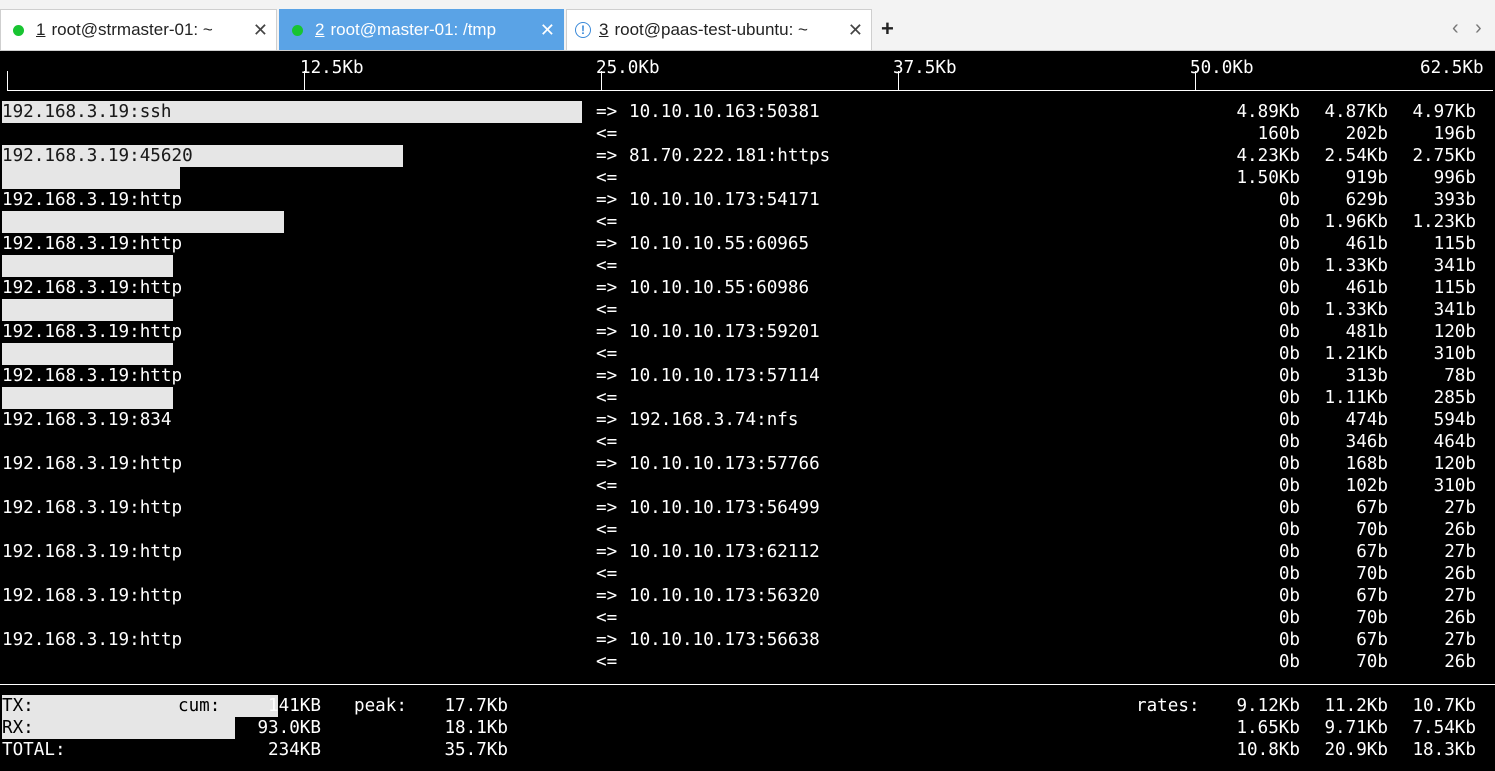 Image resolution: width=1495 pixels, height=771 pixels. Describe the element at coordinates (724, 112) in the screenshot. I see `destination-address: 10.10.10.163:50381` at that location.